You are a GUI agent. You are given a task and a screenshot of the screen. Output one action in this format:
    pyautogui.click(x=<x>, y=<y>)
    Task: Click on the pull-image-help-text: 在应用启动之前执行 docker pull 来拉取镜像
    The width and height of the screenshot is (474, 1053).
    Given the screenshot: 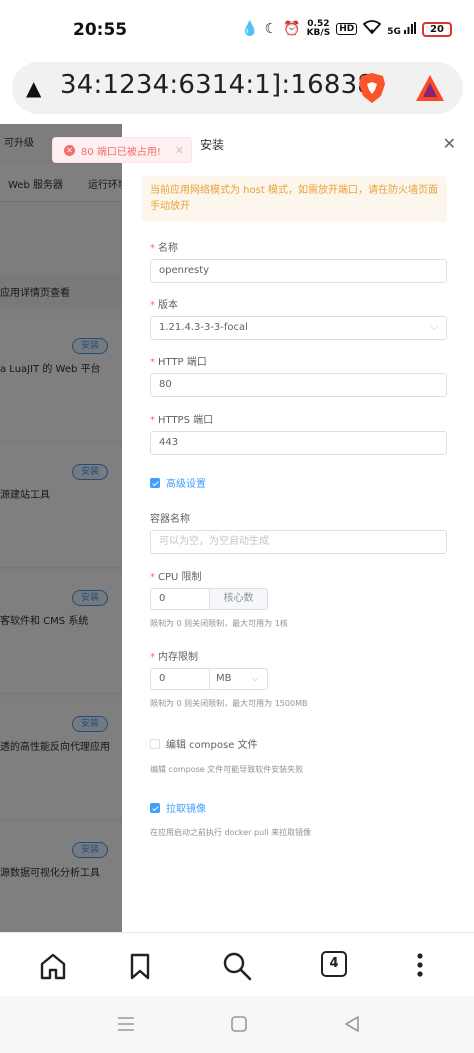 What is the action you would take?
    pyautogui.click(x=231, y=832)
    